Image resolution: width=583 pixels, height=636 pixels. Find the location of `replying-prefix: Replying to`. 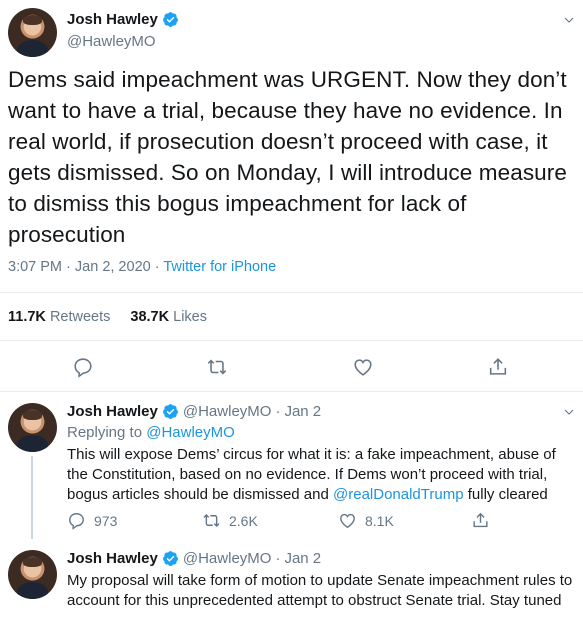

replying-prefix: Replying to is located at coordinates (105, 432).